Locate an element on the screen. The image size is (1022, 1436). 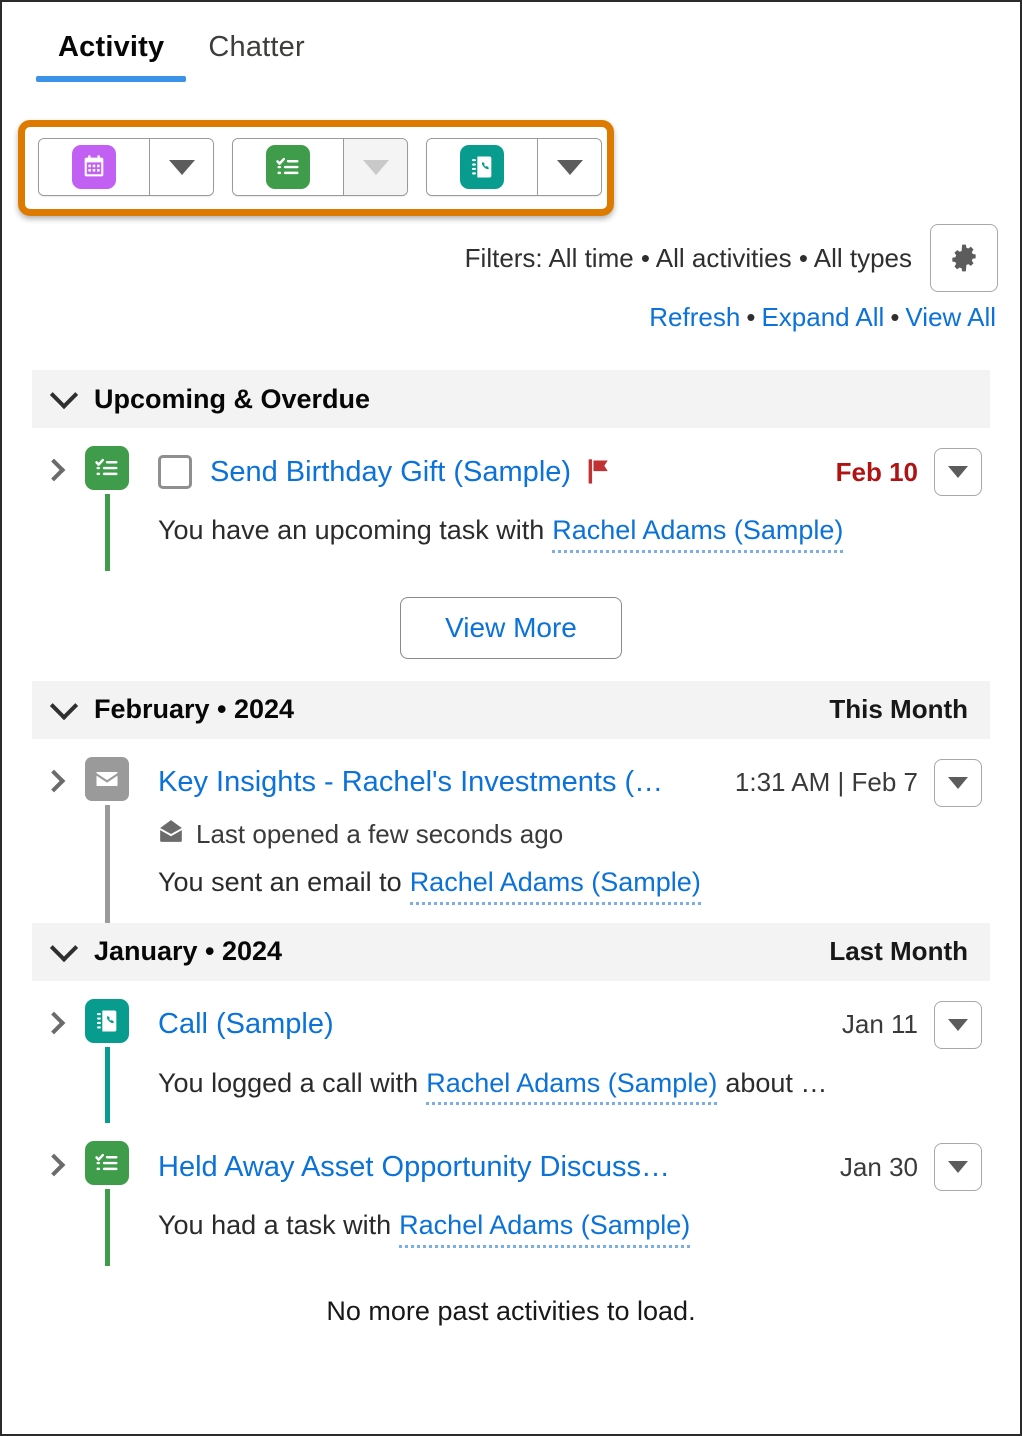
section-badge: Last Month is located at coordinates (898, 951).